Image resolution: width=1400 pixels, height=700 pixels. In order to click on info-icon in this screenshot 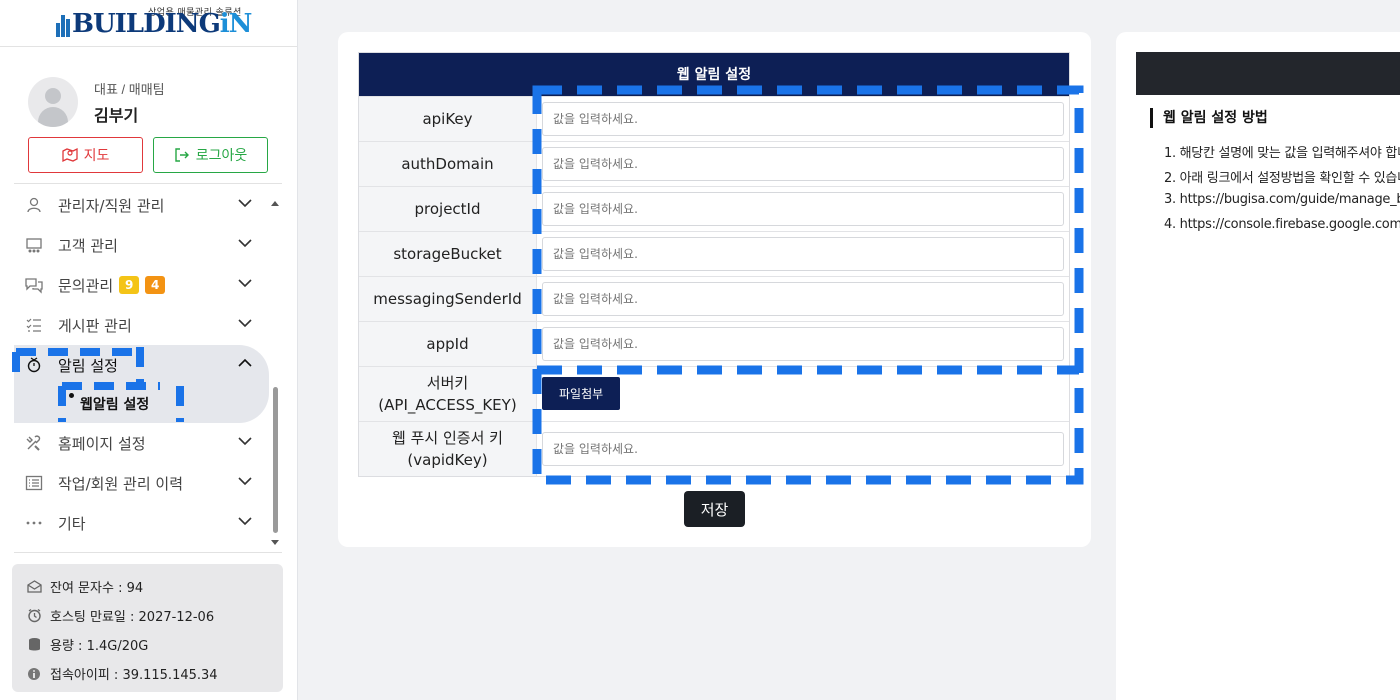, I will do `click(34, 674)`.